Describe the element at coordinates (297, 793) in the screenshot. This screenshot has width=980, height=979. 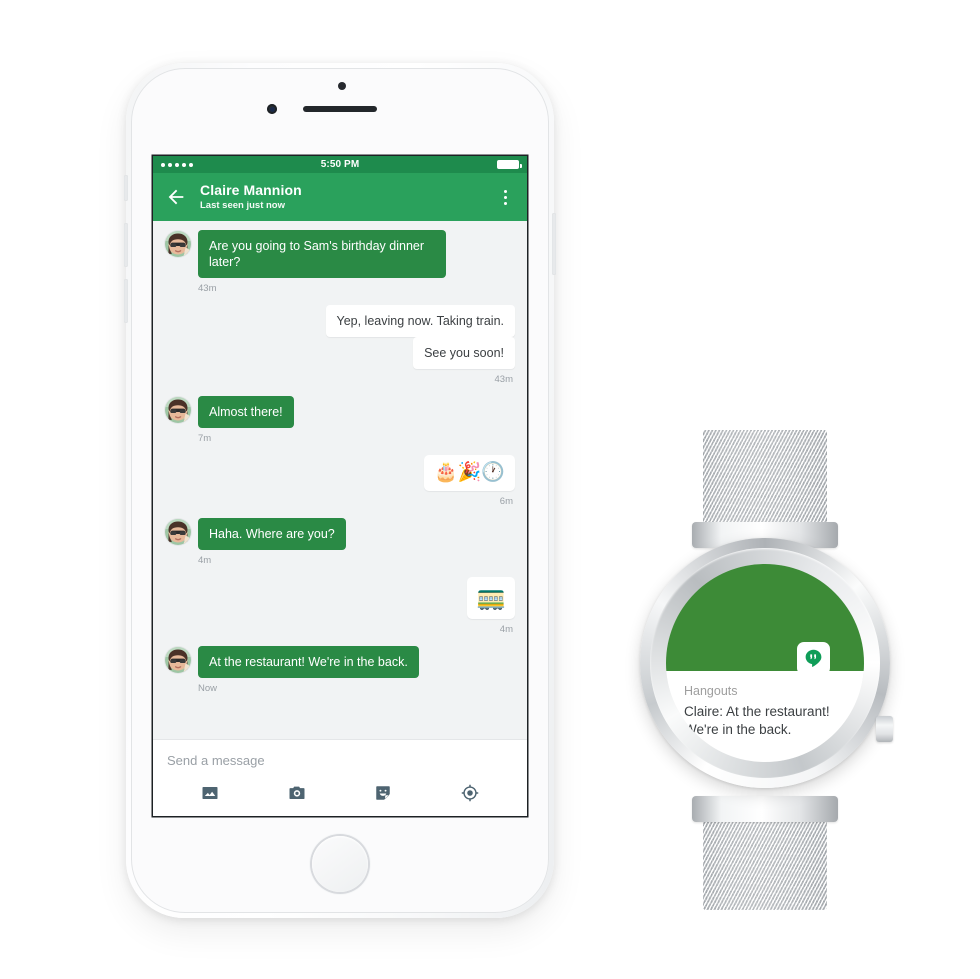
I see `camera-icon` at that location.